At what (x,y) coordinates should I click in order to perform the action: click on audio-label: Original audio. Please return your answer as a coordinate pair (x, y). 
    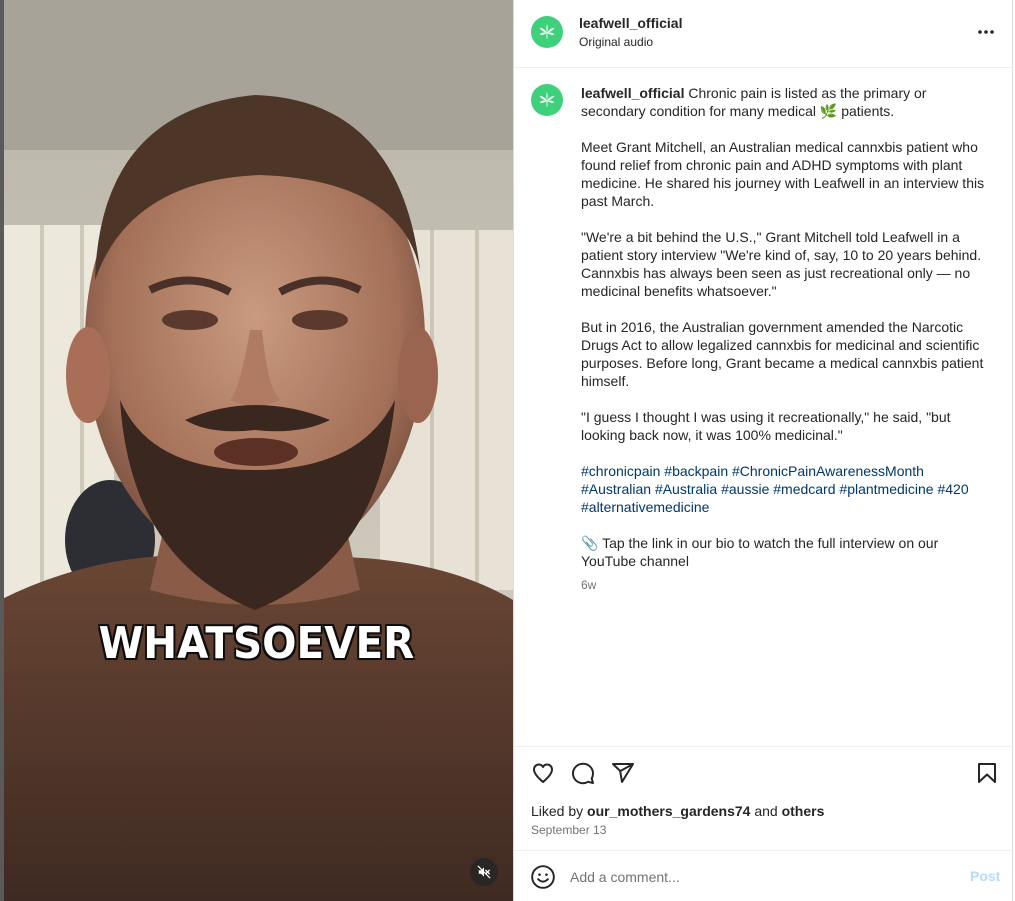
    Looking at the image, I should click on (616, 42).